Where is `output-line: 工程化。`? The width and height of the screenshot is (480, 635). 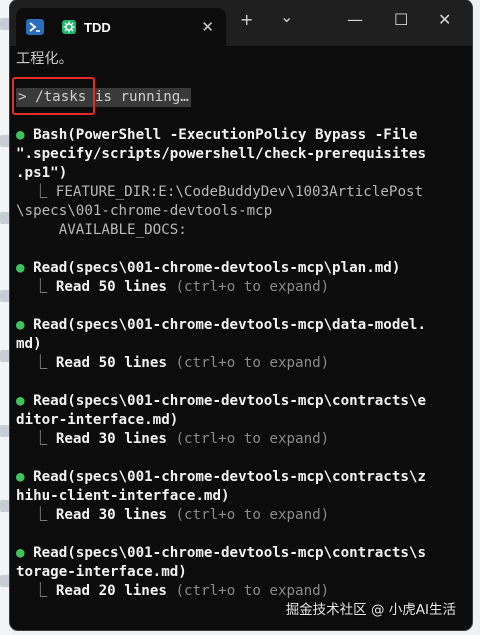
output-line: 工程化。 is located at coordinates (44, 59).